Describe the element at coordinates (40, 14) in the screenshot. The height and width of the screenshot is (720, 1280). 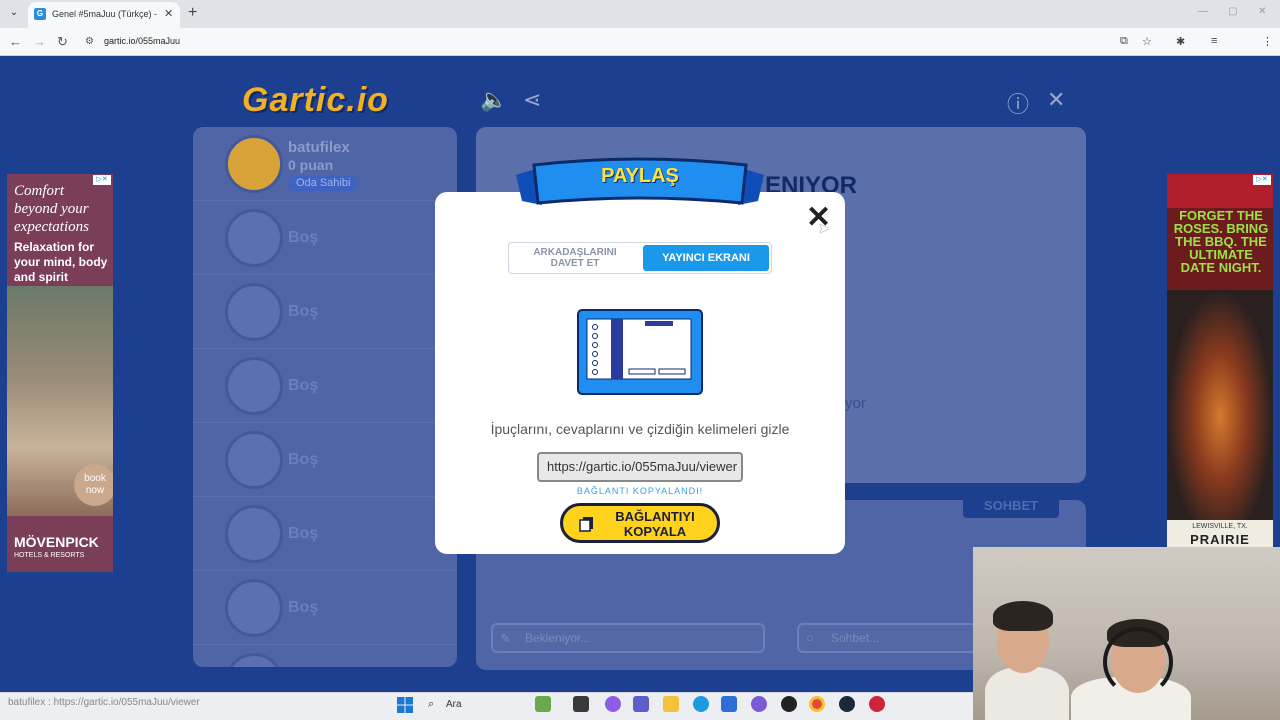
I see `tab-favicon-icon: G` at that location.